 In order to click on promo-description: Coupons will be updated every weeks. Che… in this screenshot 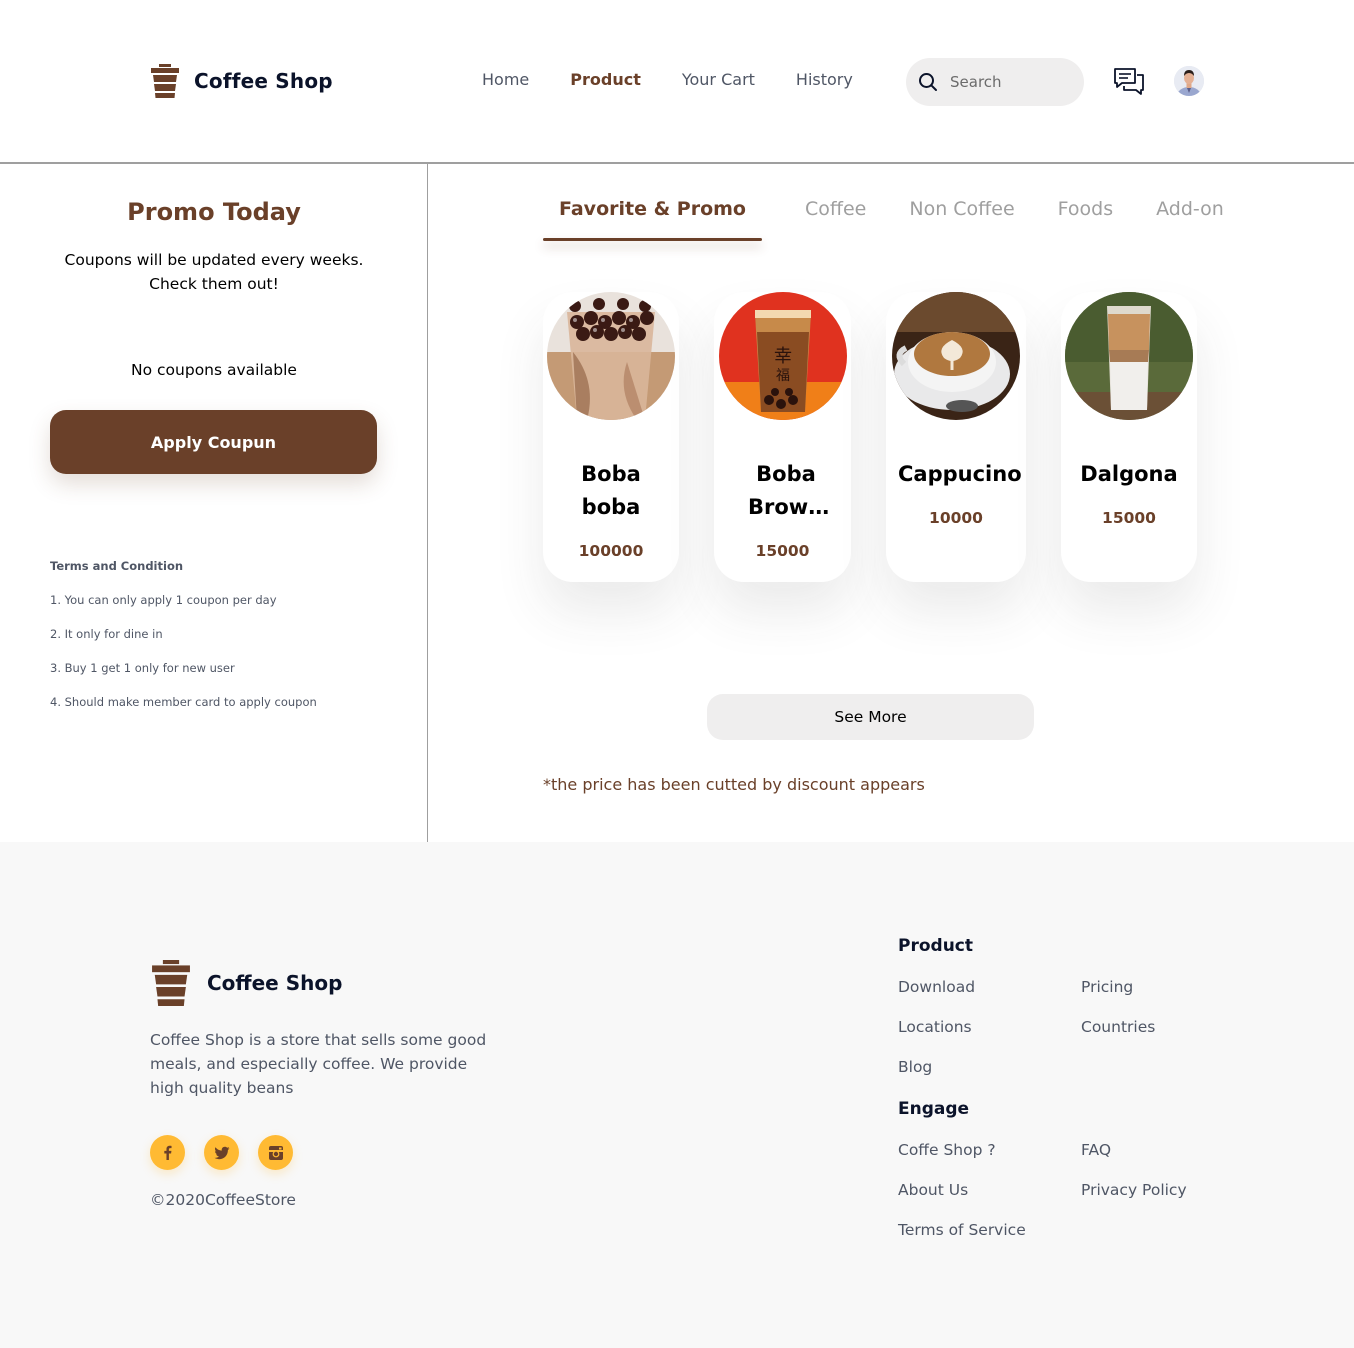, I will do `click(214, 272)`.